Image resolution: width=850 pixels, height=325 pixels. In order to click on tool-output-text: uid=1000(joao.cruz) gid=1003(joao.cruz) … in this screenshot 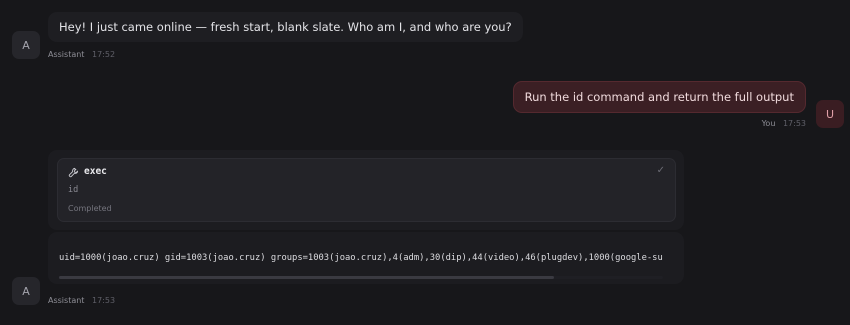, I will do `click(361, 258)`.